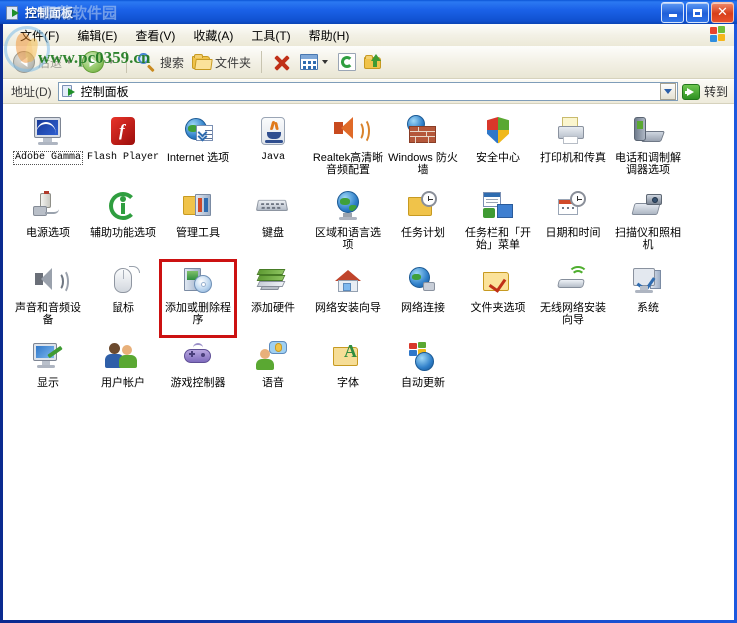  I want to click on address-bar: 地址(D) 控制面板 转到, so click(368, 92).